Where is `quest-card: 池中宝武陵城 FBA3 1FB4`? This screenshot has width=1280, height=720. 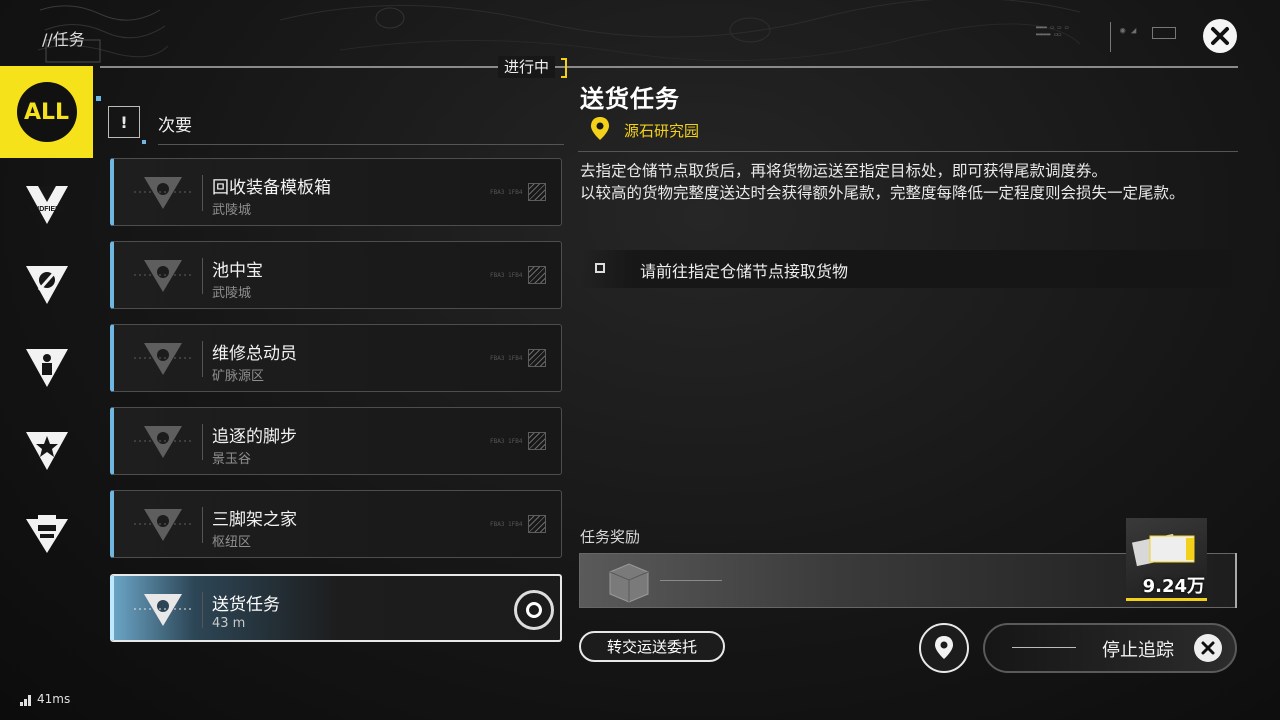 quest-card: 池中宝武陵城 FBA3 1FB4 is located at coordinates (336, 275).